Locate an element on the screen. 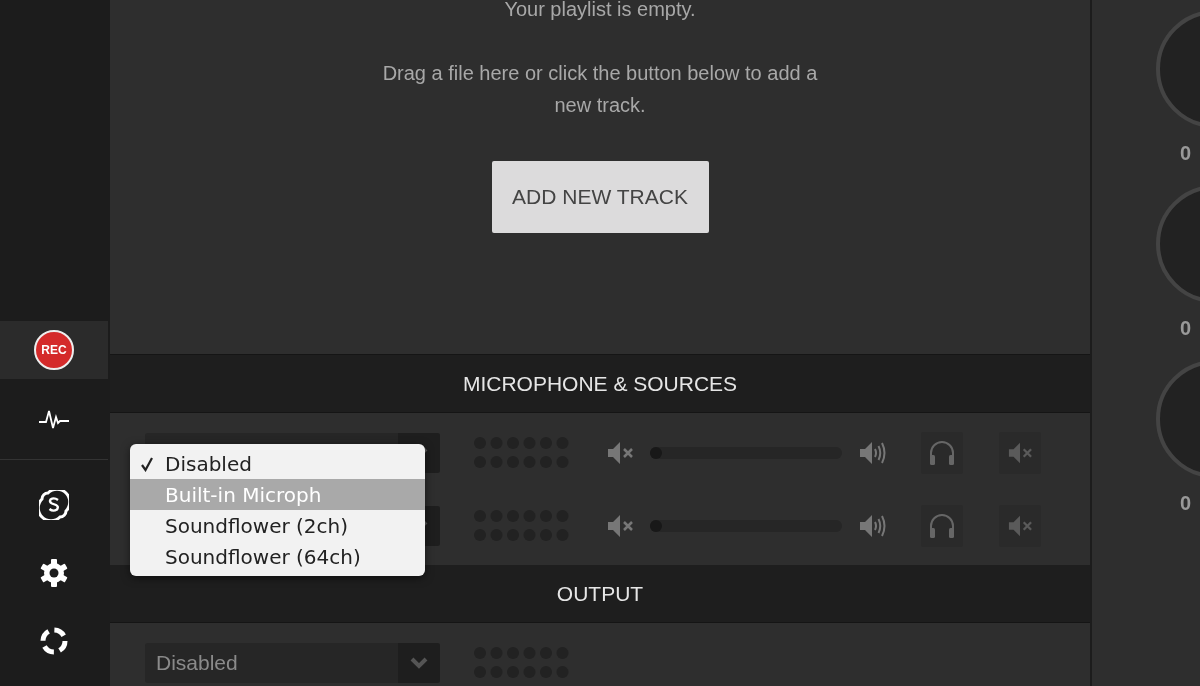 The width and height of the screenshot is (1200, 686). add-track-button: ADD NEW TRACK is located at coordinates (600, 197).